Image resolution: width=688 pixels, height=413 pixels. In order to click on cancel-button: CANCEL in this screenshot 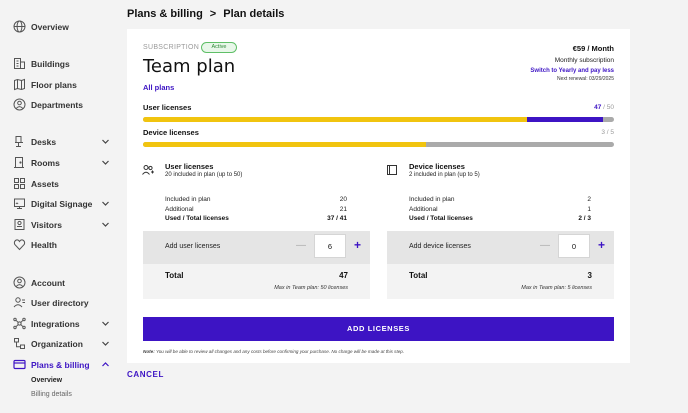, I will do `click(145, 374)`.